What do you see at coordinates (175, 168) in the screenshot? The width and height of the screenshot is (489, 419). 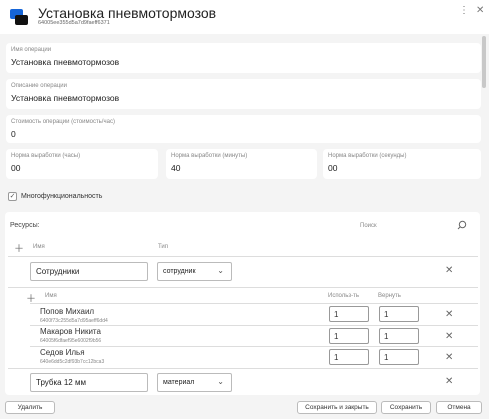 I see `norm-minutes-value: 40` at bounding box center [175, 168].